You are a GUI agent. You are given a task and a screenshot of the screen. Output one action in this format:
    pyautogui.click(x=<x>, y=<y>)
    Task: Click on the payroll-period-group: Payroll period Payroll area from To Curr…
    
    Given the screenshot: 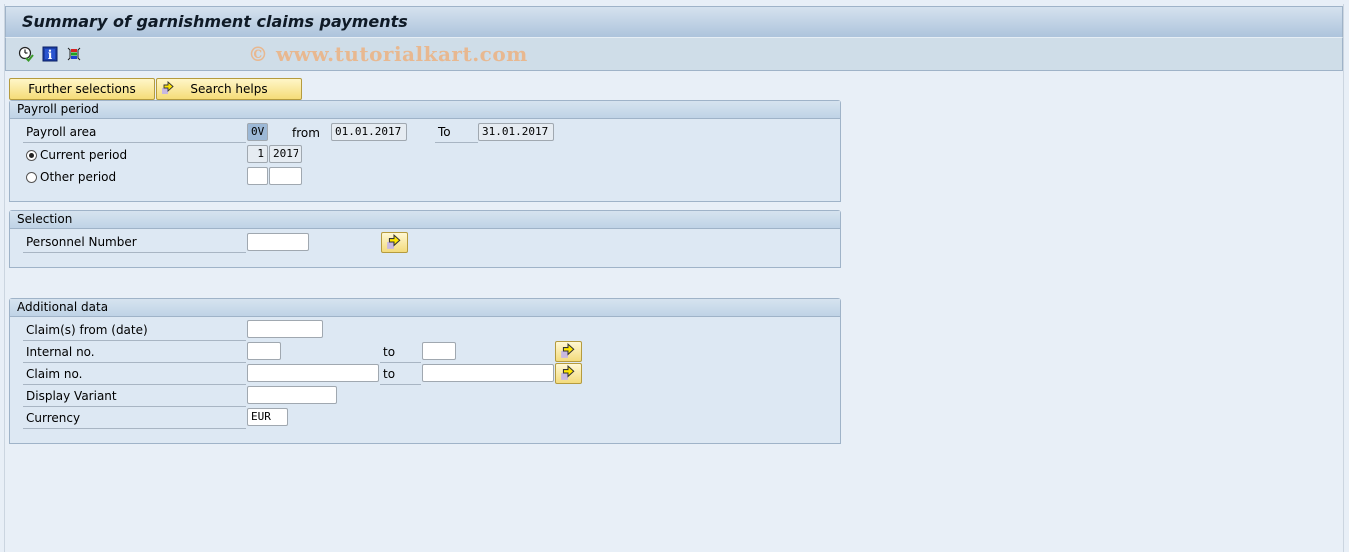 What is the action you would take?
    pyautogui.click(x=425, y=151)
    